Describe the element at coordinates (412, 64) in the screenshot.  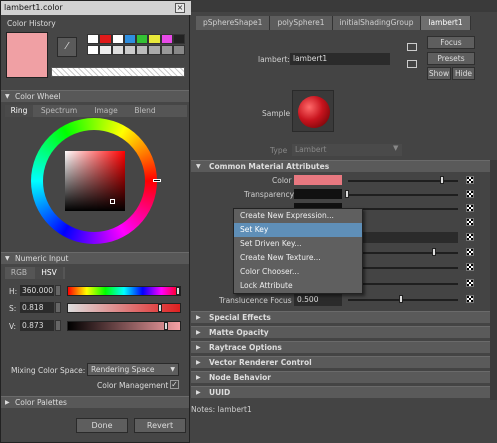
I see `output-connections-icon` at that location.